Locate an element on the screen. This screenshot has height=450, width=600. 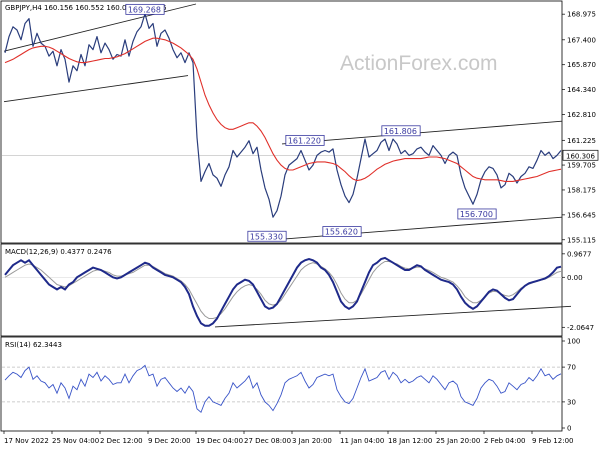
x-tick-label: 11 Jan 04:00 is located at coordinates (362, 441).